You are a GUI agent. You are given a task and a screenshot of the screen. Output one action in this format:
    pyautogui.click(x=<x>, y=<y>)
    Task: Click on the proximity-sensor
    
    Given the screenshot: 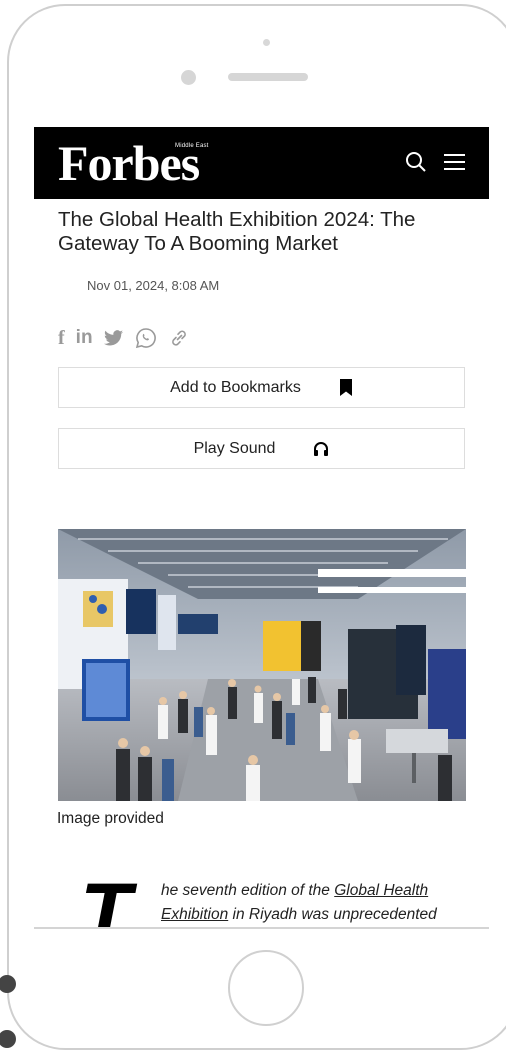 What is the action you would take?
    pyautogui.click(x=188, y=77)
    